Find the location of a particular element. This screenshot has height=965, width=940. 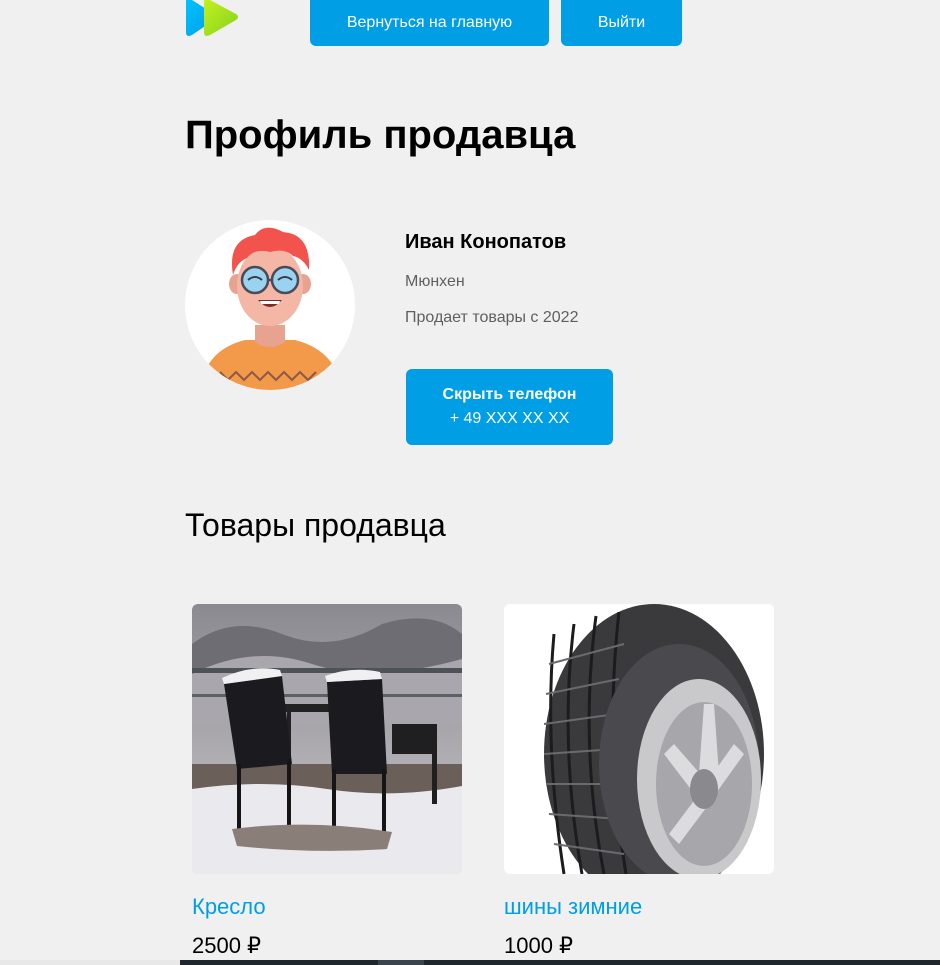

user-avatar-icon is located at coordinates (271, 308).